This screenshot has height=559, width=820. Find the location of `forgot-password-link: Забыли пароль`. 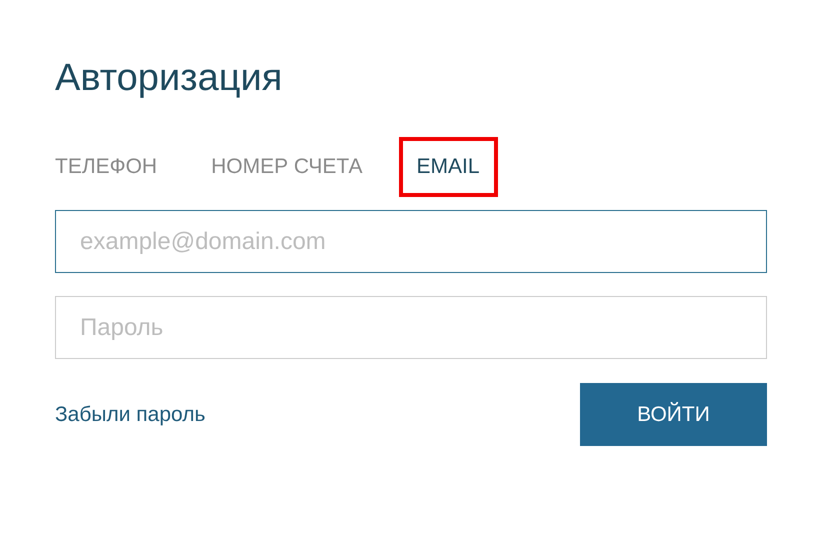

forgot-password-link: Забыли пароль is located at coordinates (130, 414).